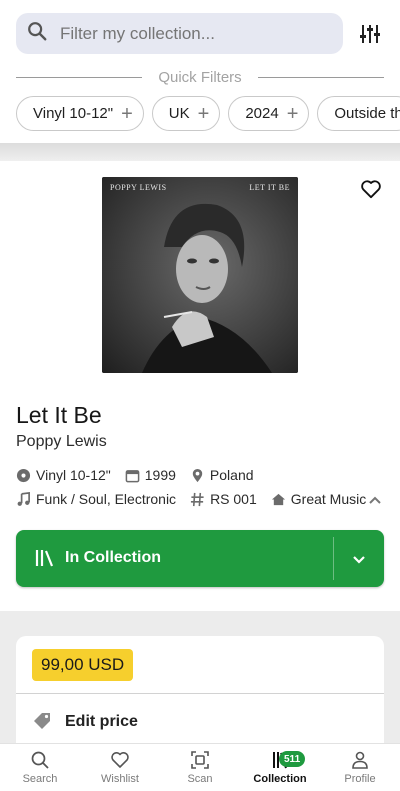 This screenshot has width=400, height=791. I want to click on nav-collection: Collection, so click(280, 767).